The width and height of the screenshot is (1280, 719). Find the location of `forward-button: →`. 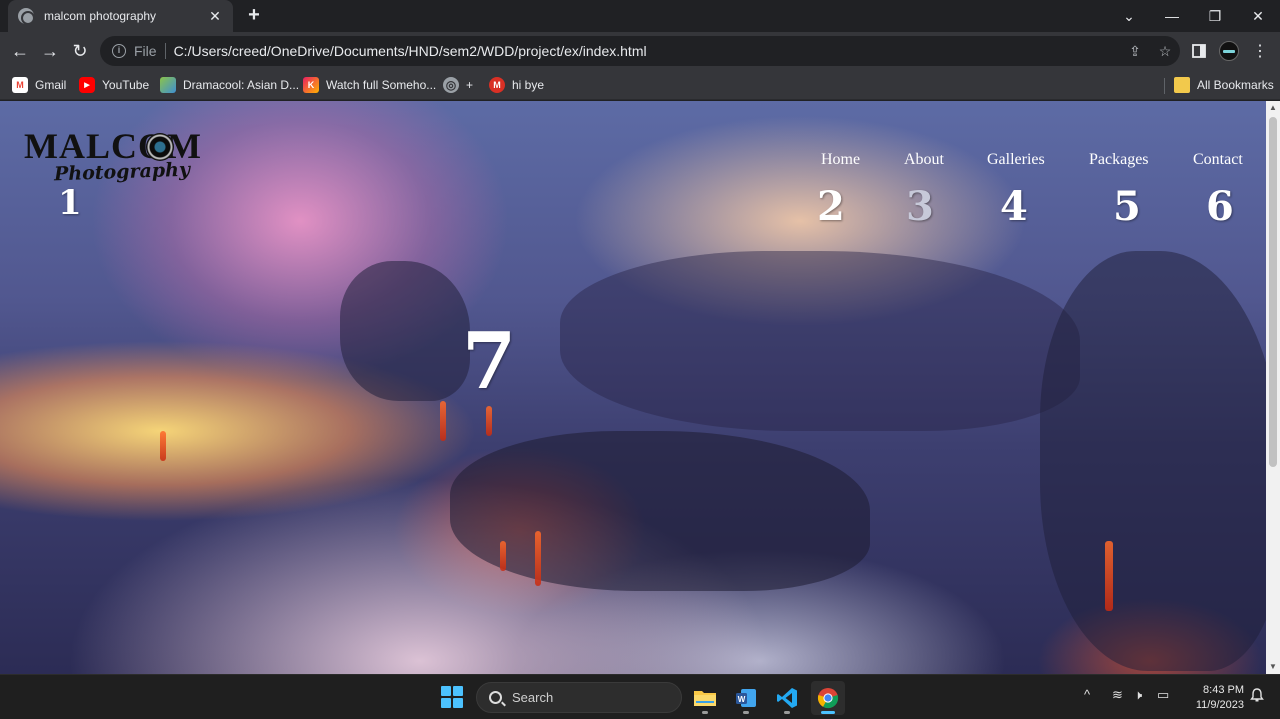

forward-button: → is located at coordinates (50, 51).